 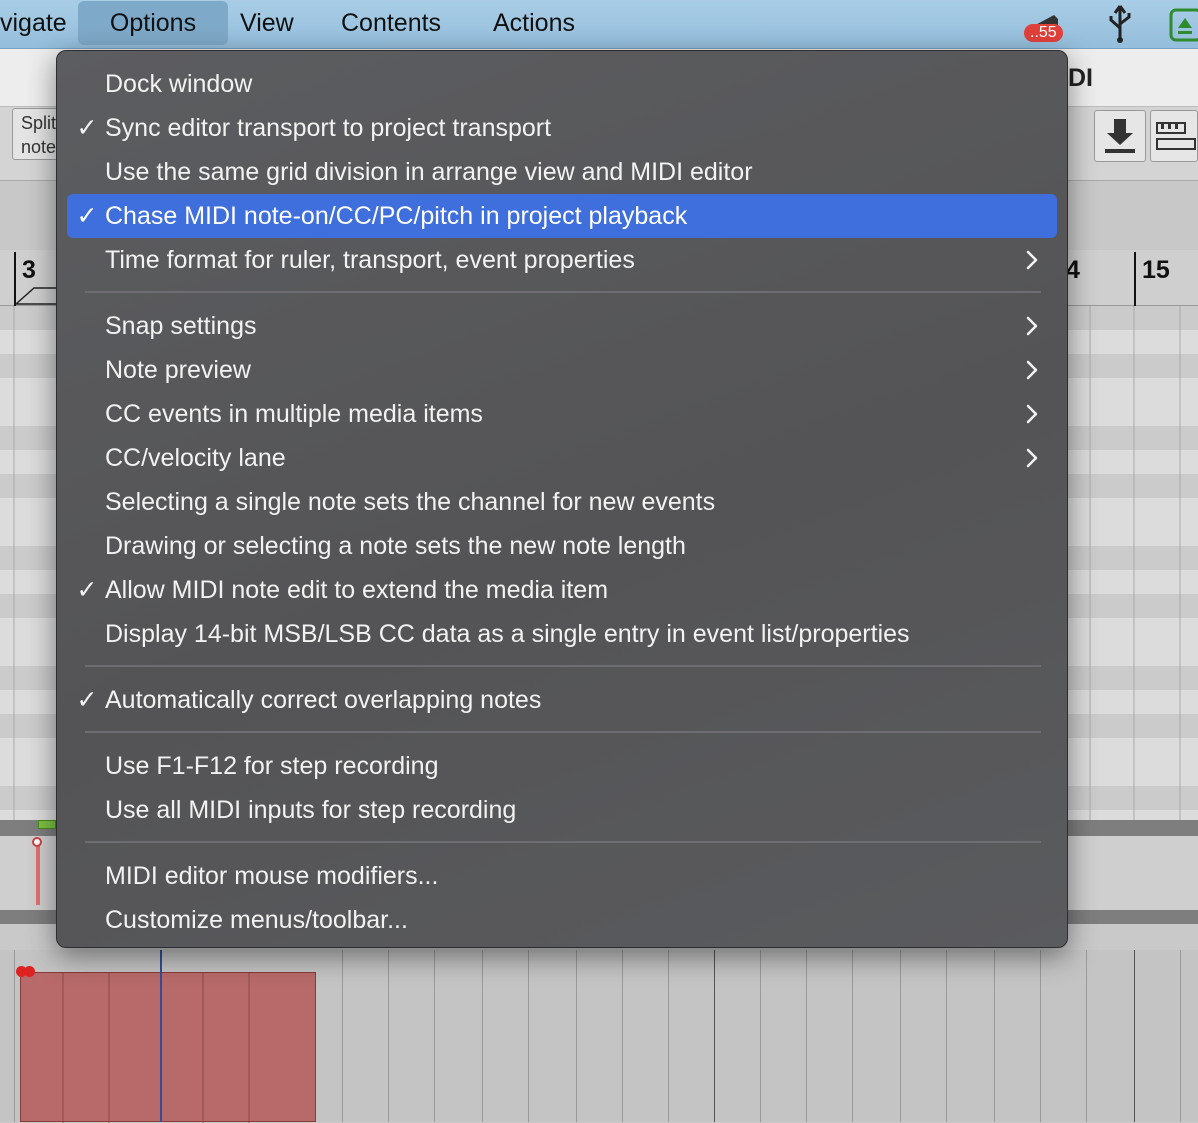 I want to click on chevron-right-icon, so click(x=1032, y=267).